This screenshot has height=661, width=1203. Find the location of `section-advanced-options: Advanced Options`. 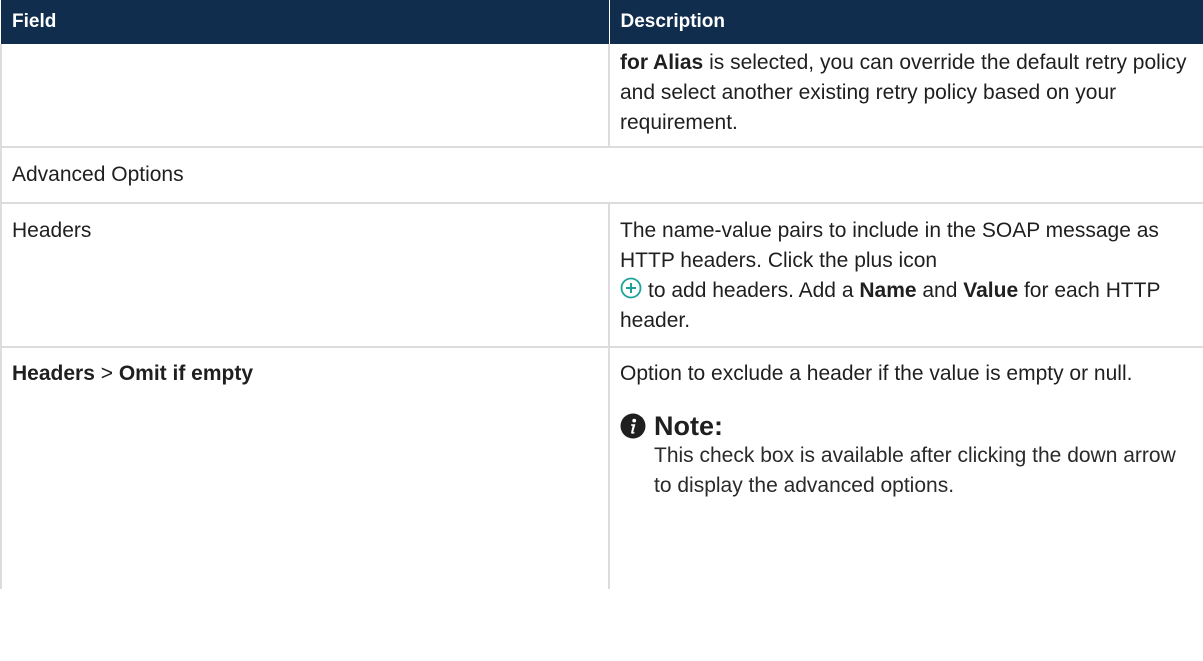

section-advanced-options: Advanced Options is located at coordinates (601, 175).